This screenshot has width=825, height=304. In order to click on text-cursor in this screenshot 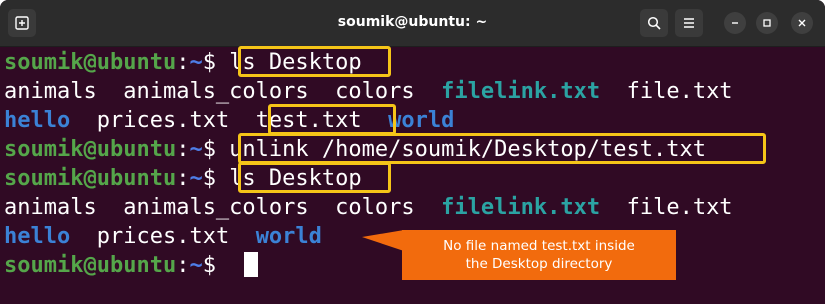, I will do `click(251, 264)`.